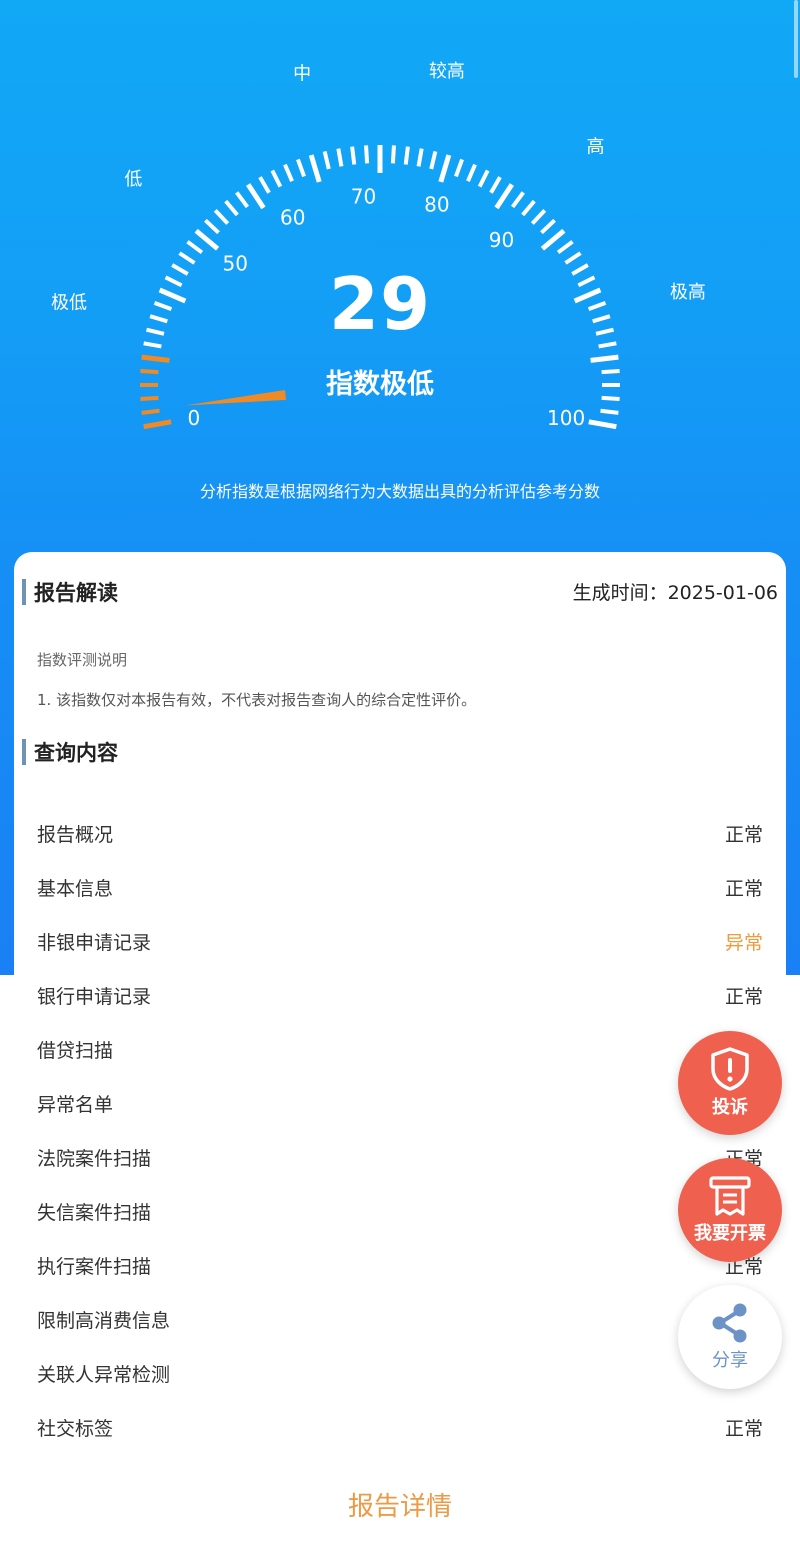  What do you see at coordinates (70, 752) in the screenshot?
I see `query-section-header: 查询内容` at bounding box center [70, 752].